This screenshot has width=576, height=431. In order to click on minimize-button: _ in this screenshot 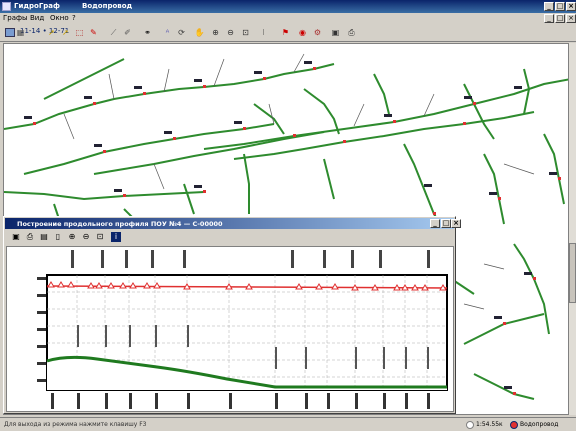, I will do `click(549, 6)`.